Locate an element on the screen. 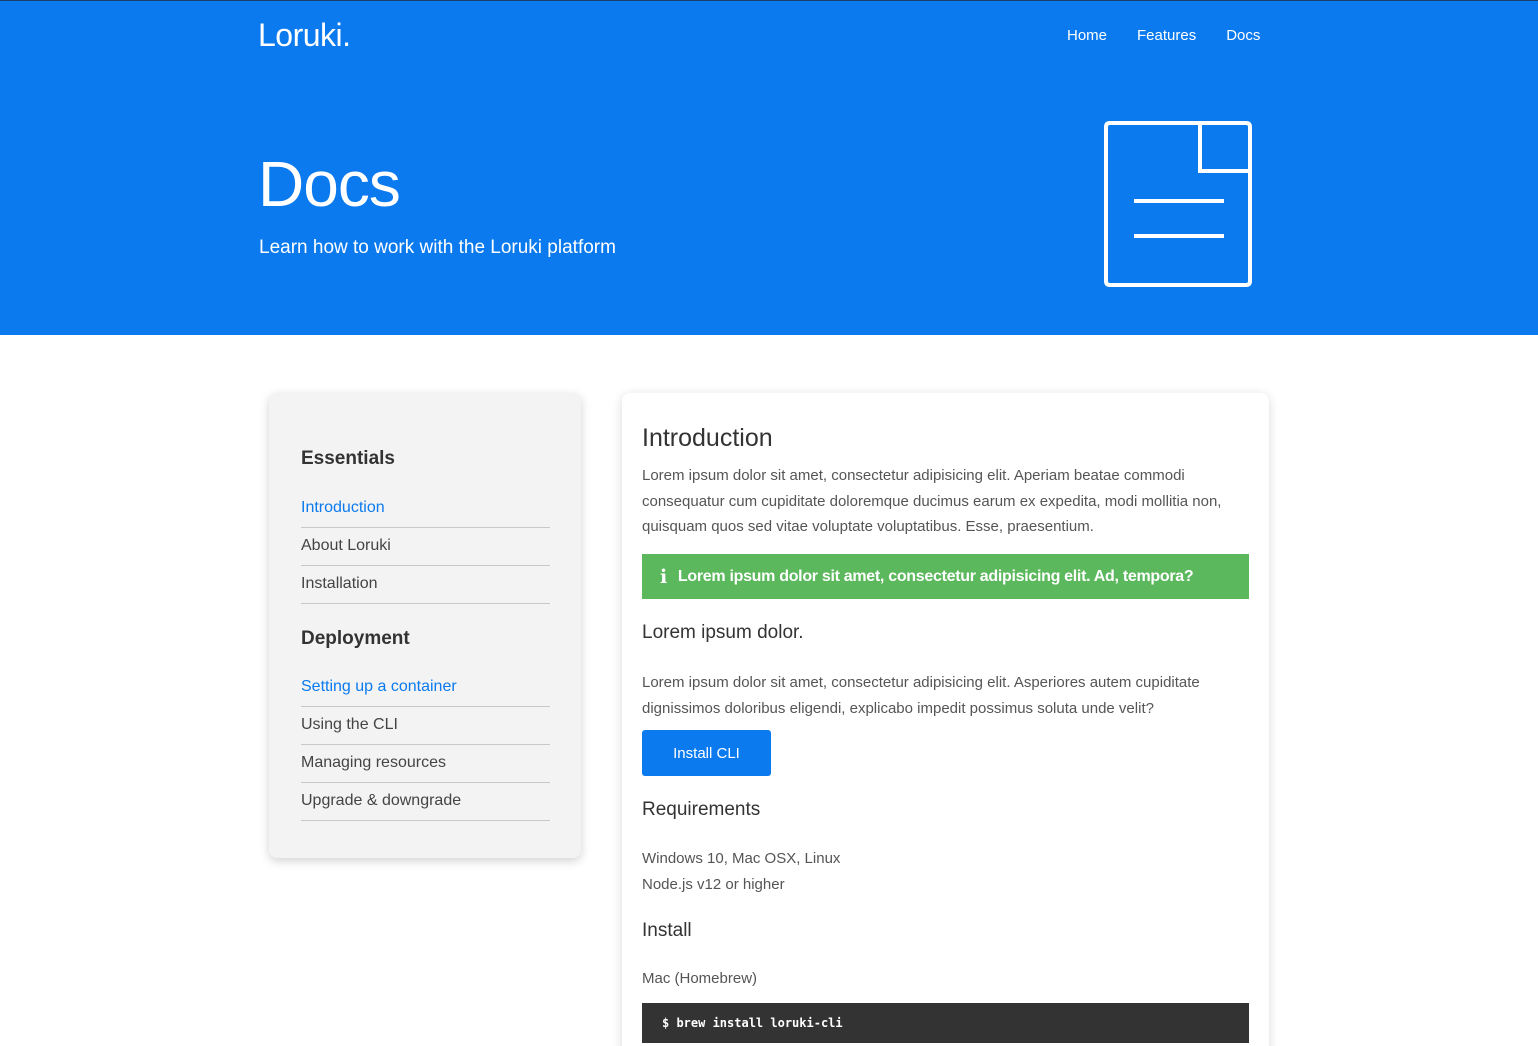 This screenshot has width=1538, height=1046. sidebar-list-essentials: Introduction About Loruki Installation is located at coordinates (425, 547).